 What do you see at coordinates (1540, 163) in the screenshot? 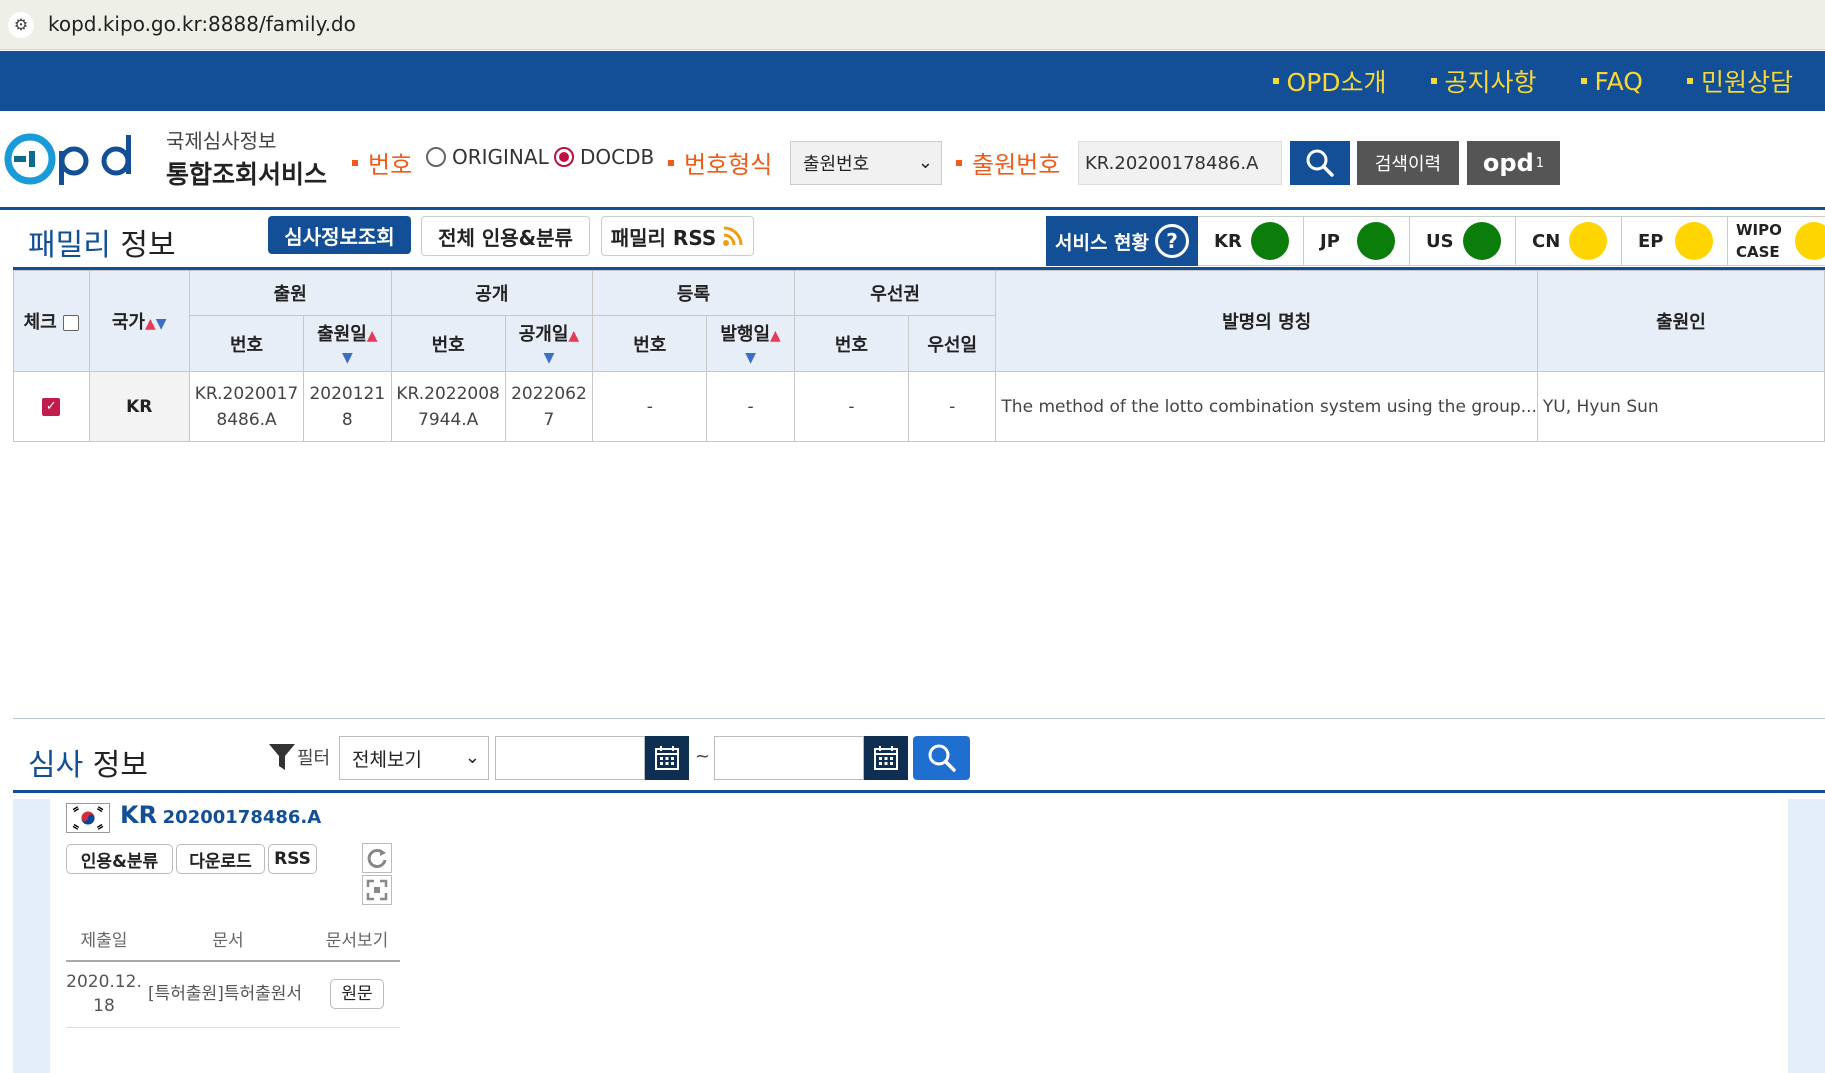
I see `opd1-sup: 1` at bounding box center [1540, 163].